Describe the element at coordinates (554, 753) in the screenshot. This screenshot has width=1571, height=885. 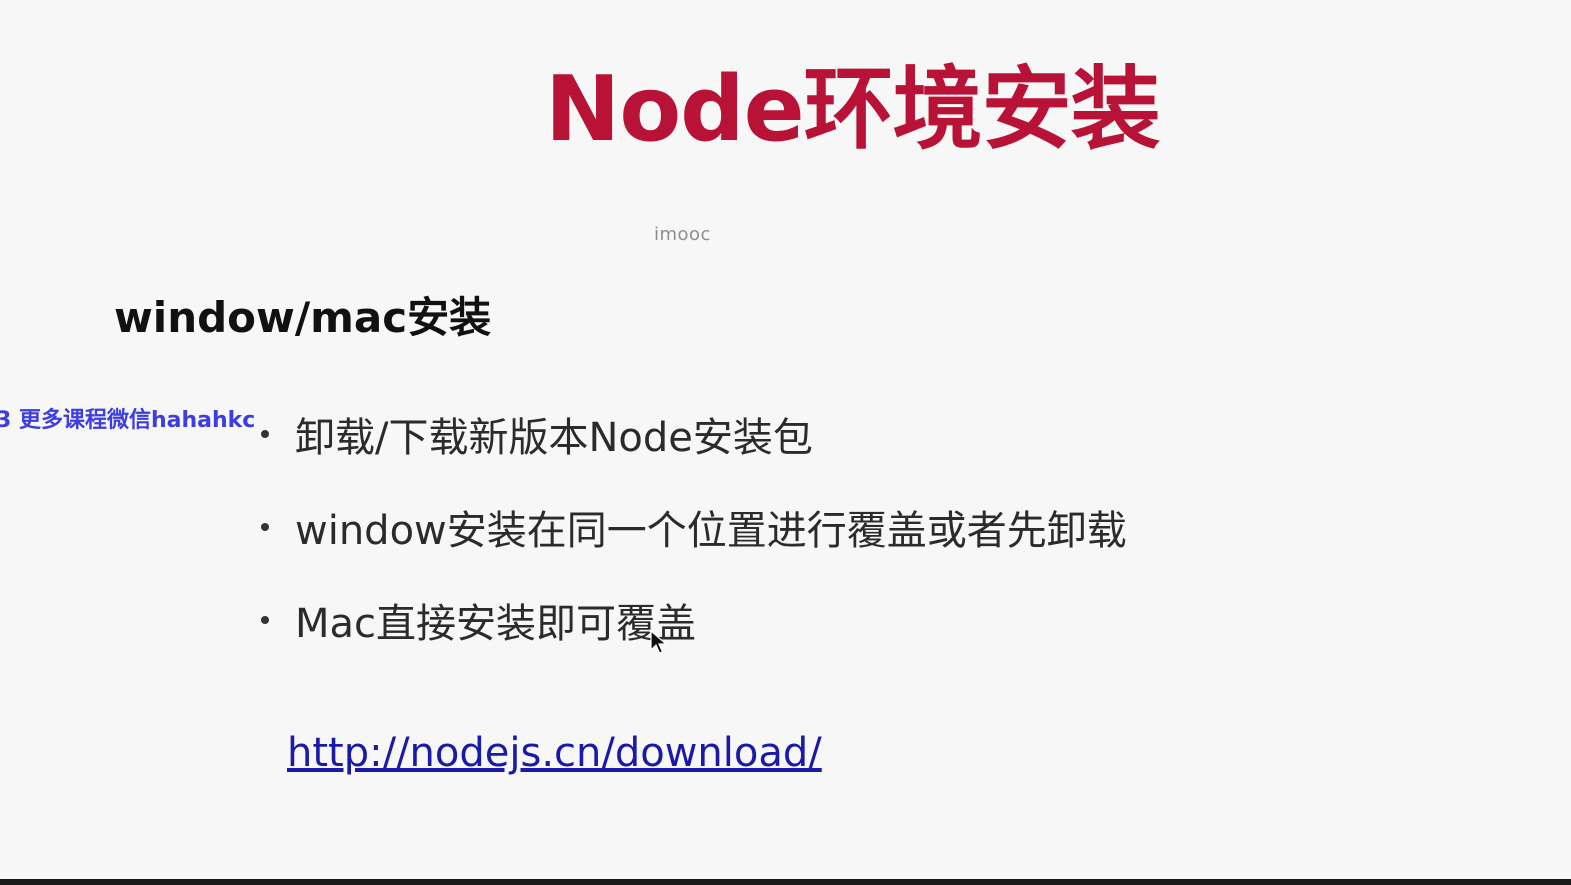
I see `nodejs-download-link: http://nodejs.cn/download/` at that location.